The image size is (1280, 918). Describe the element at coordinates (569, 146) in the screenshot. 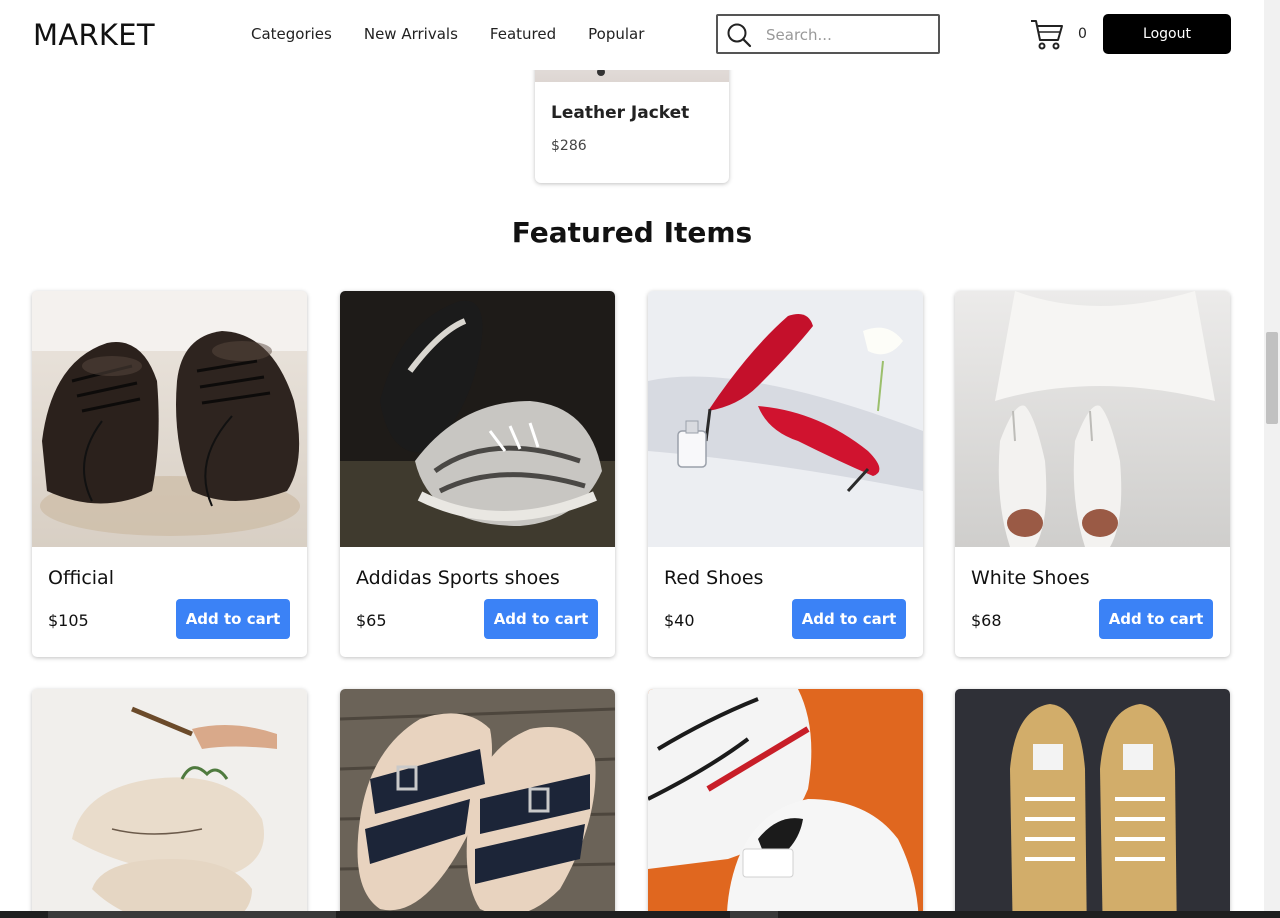

I see `product-price: $286` at that location.